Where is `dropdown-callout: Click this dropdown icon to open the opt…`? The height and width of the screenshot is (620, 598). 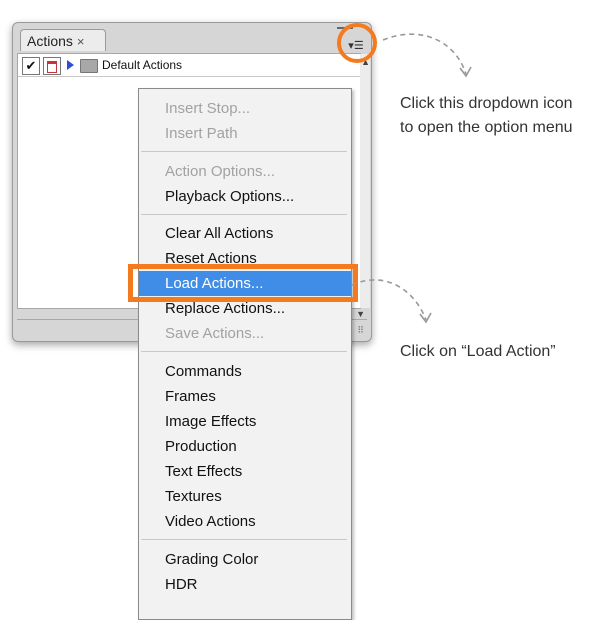 dropdown-callout: Click this dropdown icon to open the opt… is located at coordinates (486, 116).